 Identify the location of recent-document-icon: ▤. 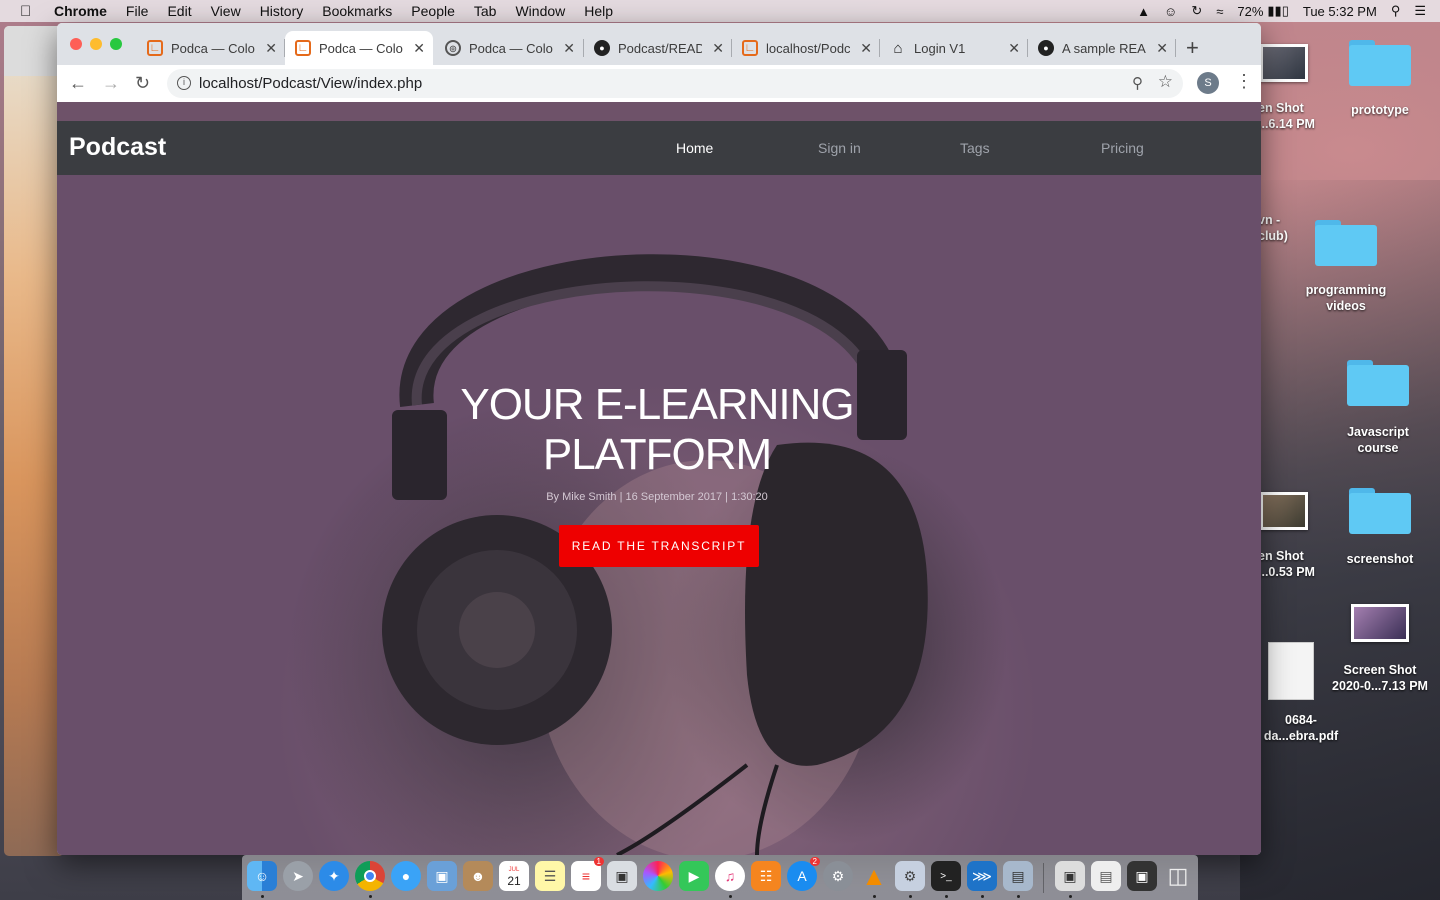
(1106, 876).